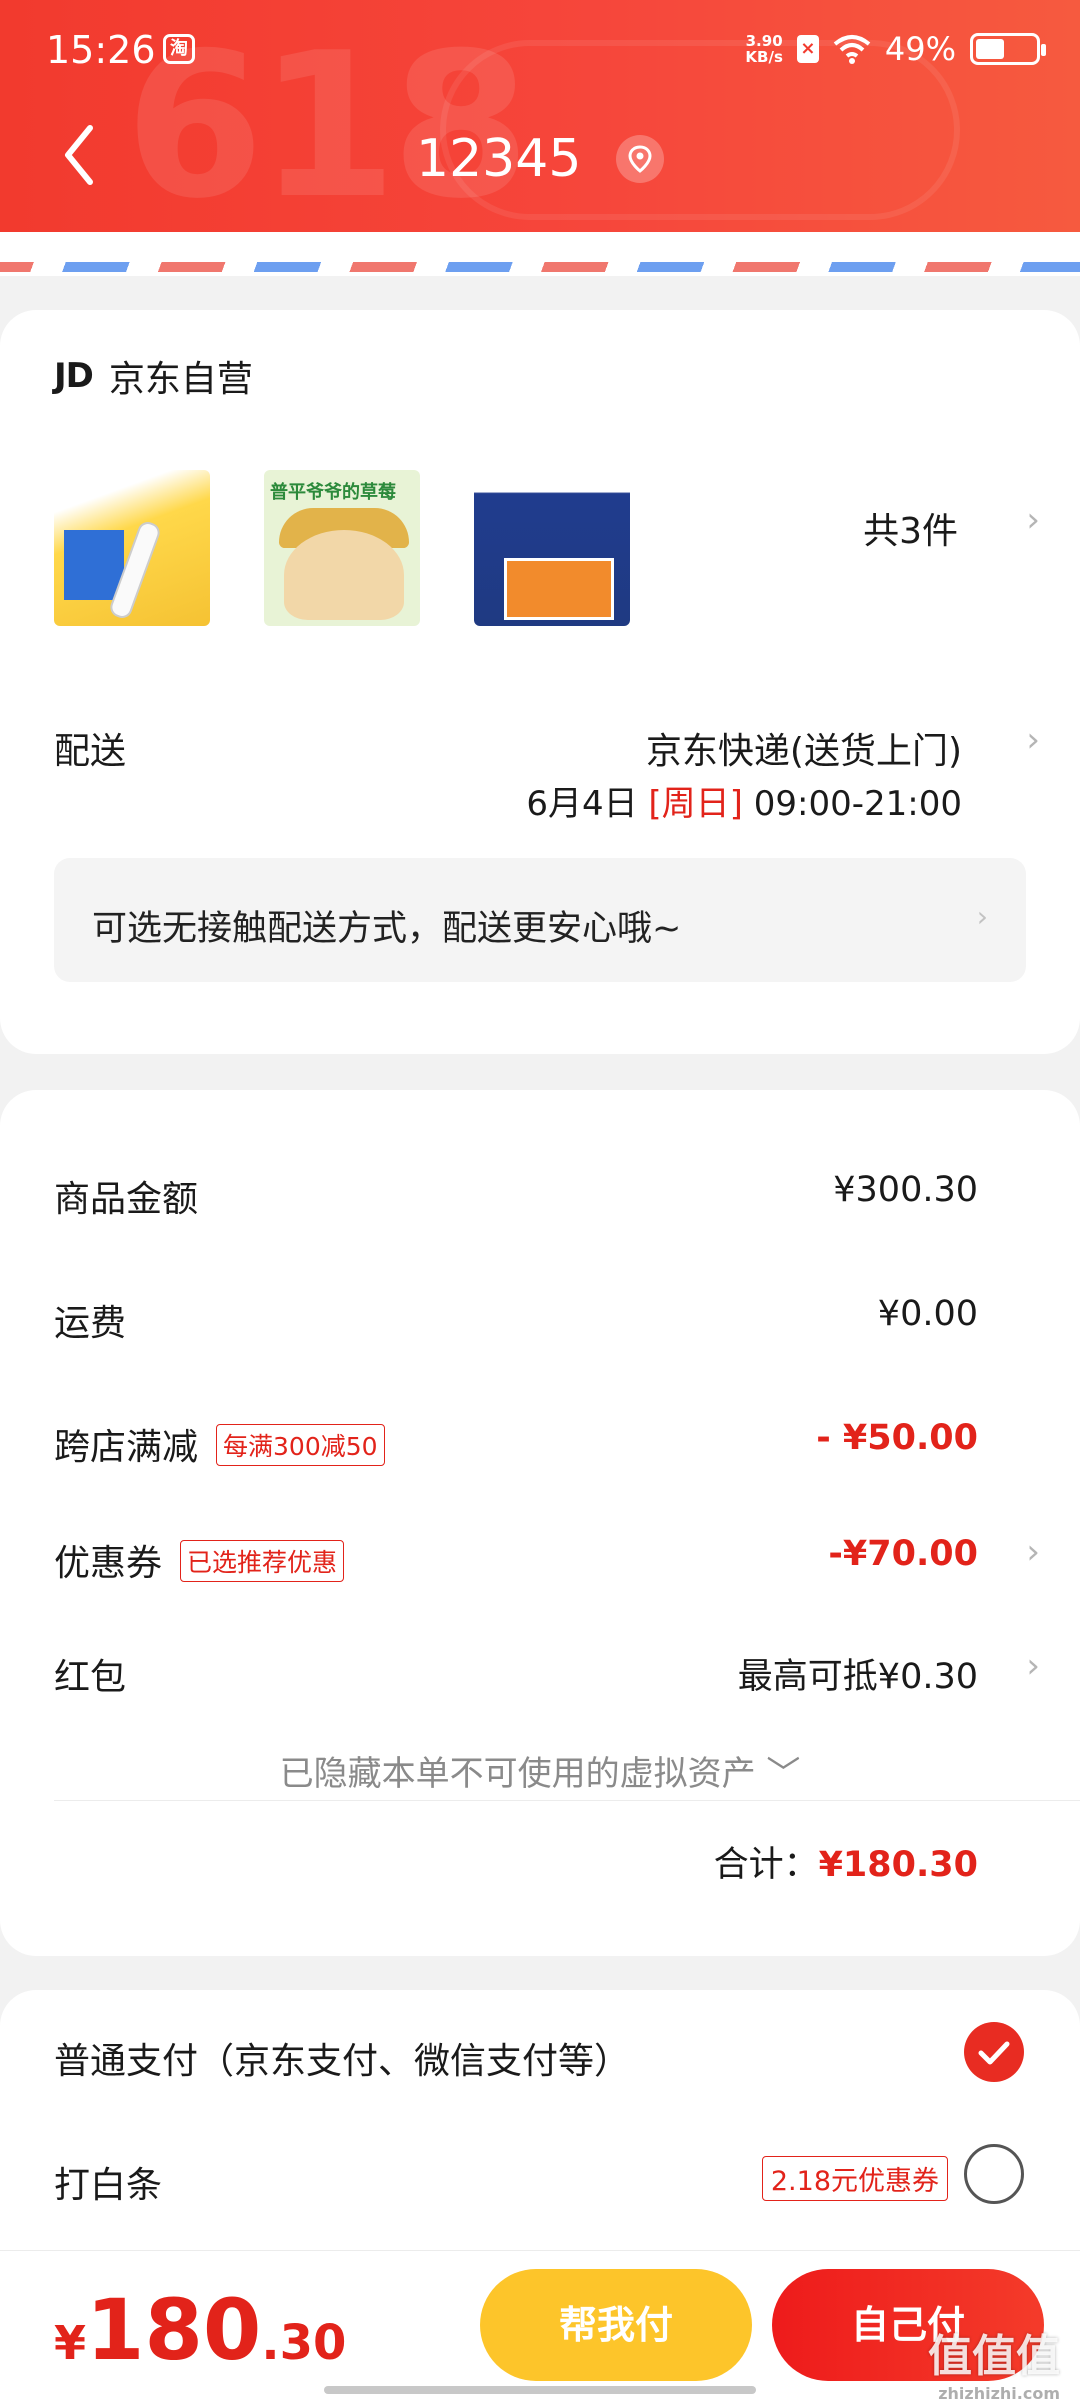 Image resolution: width=1080 pixels, height=2400 pixels. Describe the element at coordinates (764, 49) in the screenshot. I see `net-speed: 3.90 KB/s` at that location.